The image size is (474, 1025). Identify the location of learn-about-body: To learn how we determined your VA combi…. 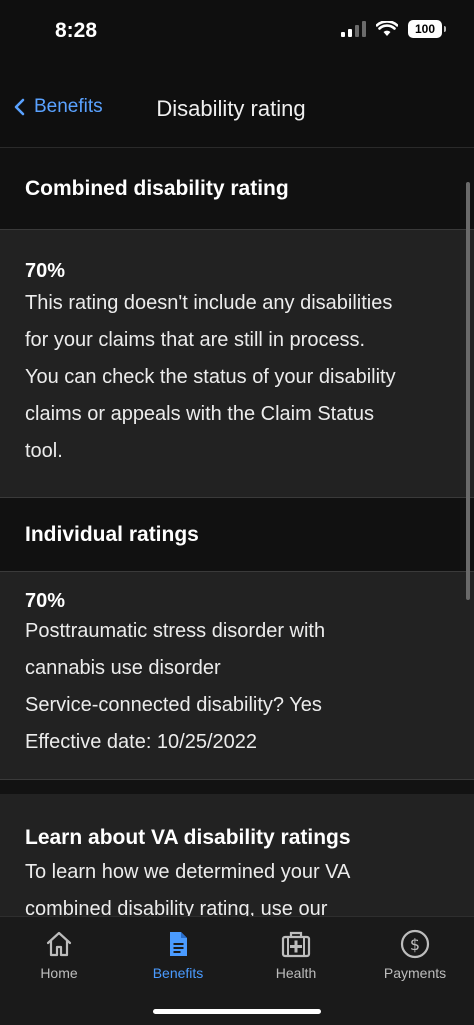
(188, 888).